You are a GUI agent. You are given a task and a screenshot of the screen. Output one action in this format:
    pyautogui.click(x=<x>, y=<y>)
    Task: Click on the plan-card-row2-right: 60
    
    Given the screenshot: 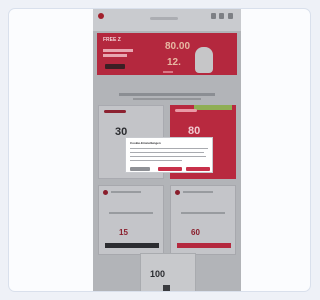 What is the action you would take?
    pyautogui.click(x=203, y=220)
    